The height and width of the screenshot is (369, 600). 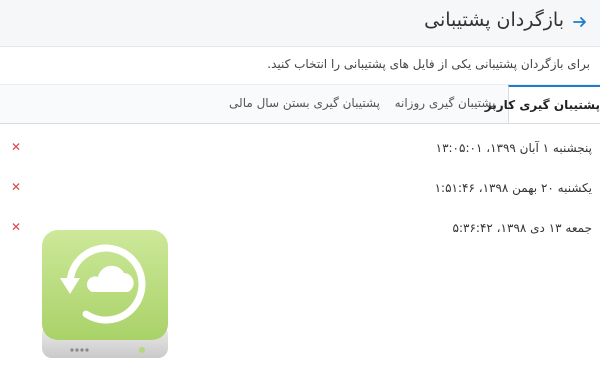 I want to click on arrow-right-icon, so click(x=579, y=22).